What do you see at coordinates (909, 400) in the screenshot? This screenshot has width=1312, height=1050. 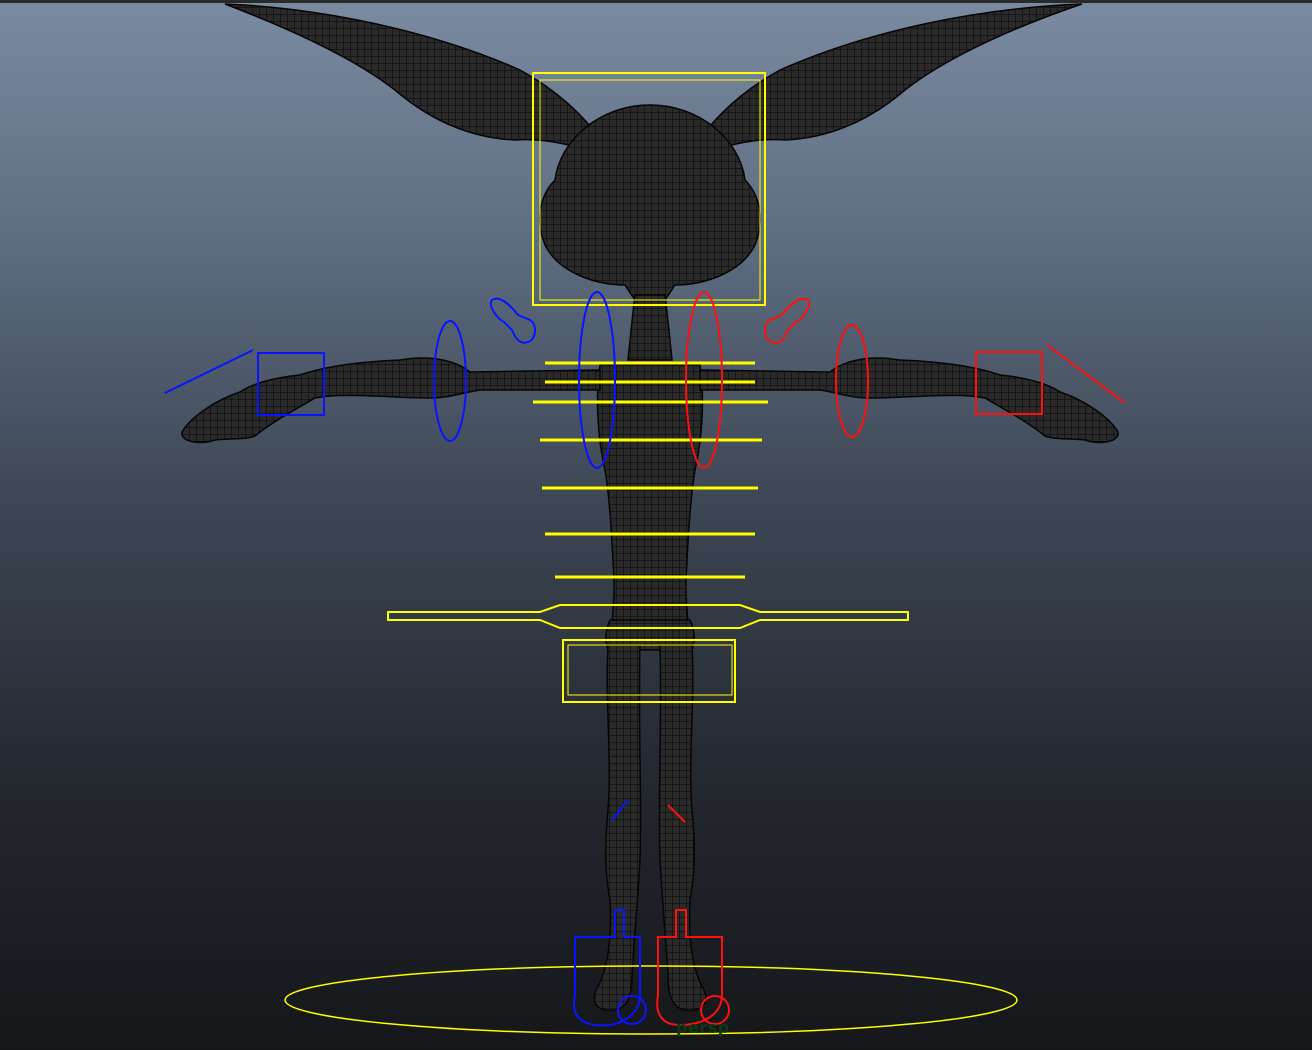 I see `right-arm-mesh` at bounding box center [909, 400].